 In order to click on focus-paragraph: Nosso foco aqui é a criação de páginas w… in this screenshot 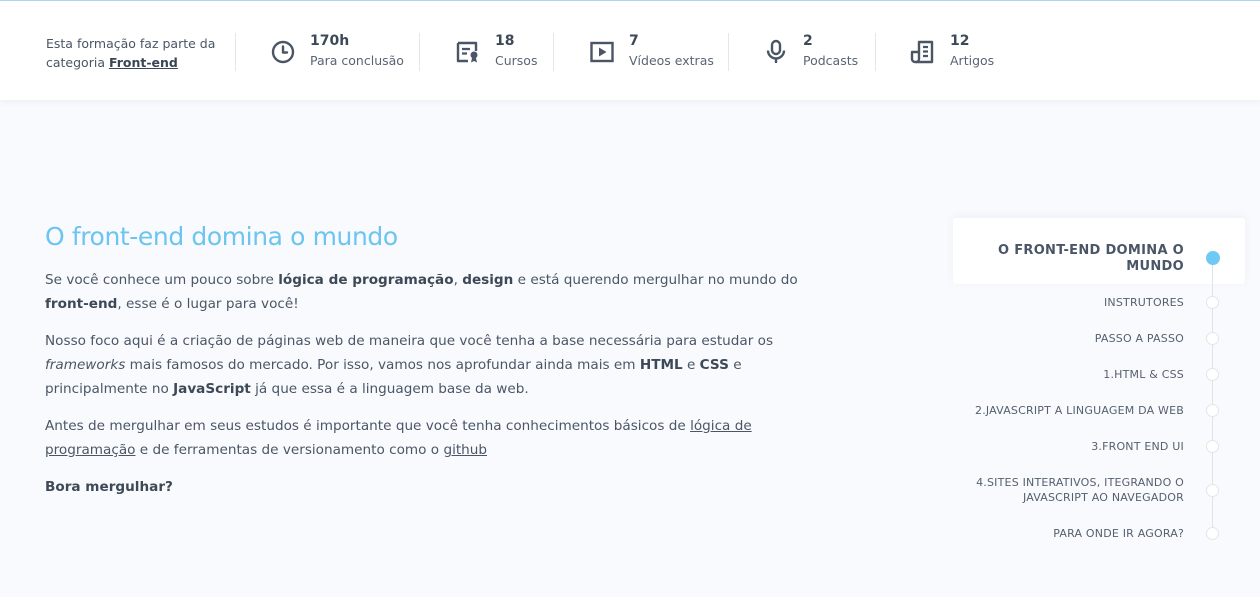, I will do `click(409, 365)`.